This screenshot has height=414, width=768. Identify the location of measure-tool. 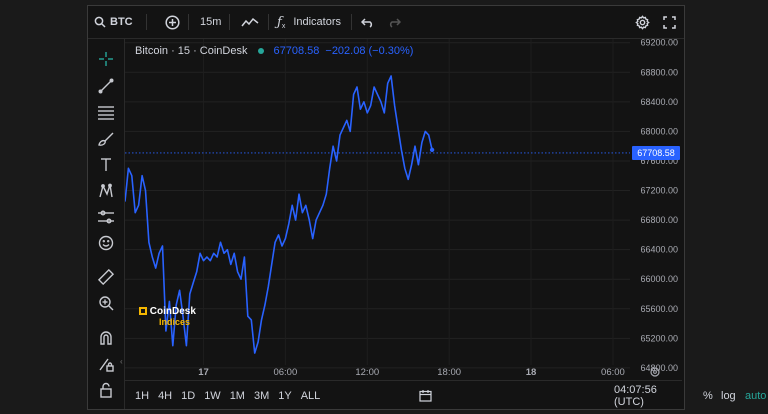
(106, 277).